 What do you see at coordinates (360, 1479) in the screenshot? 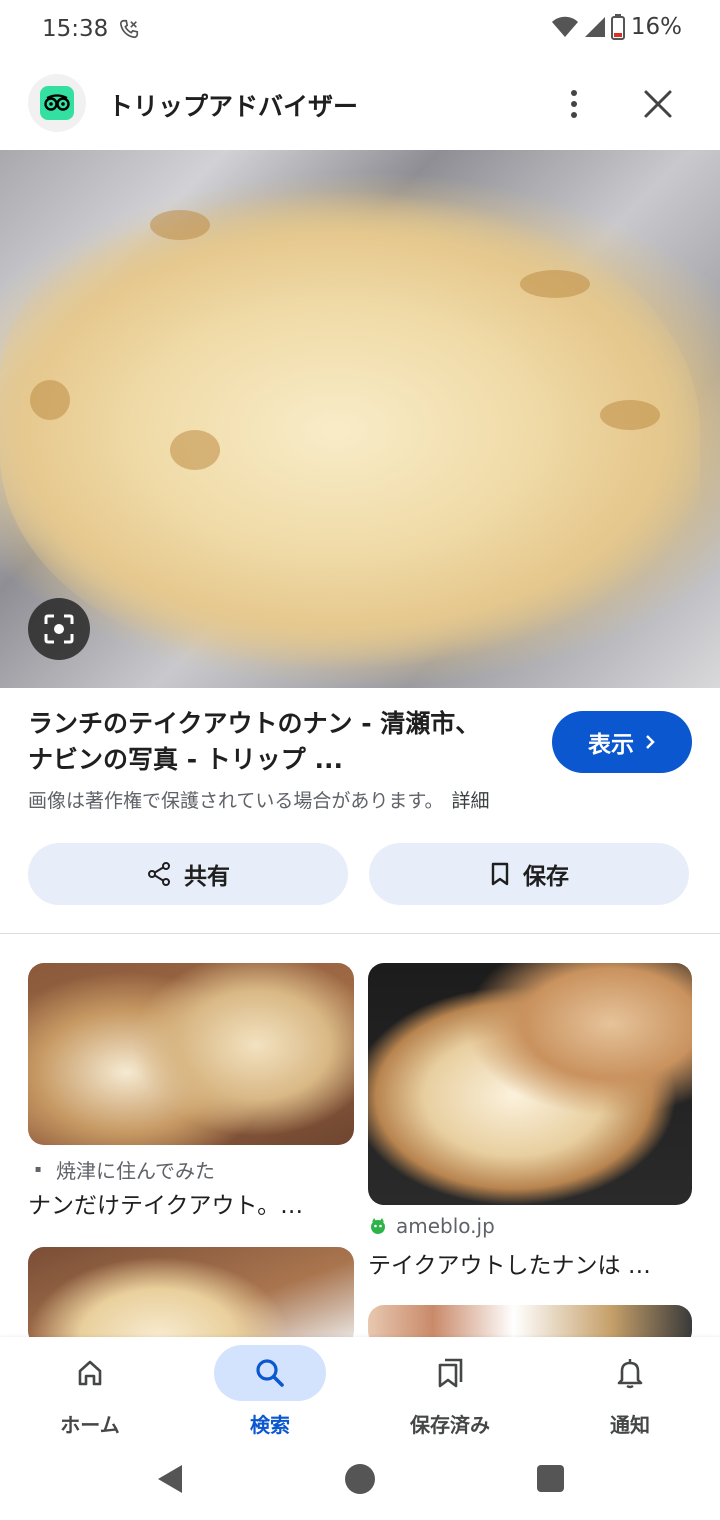
I see `home-circle-icon` at bounding box center [360, 1479].